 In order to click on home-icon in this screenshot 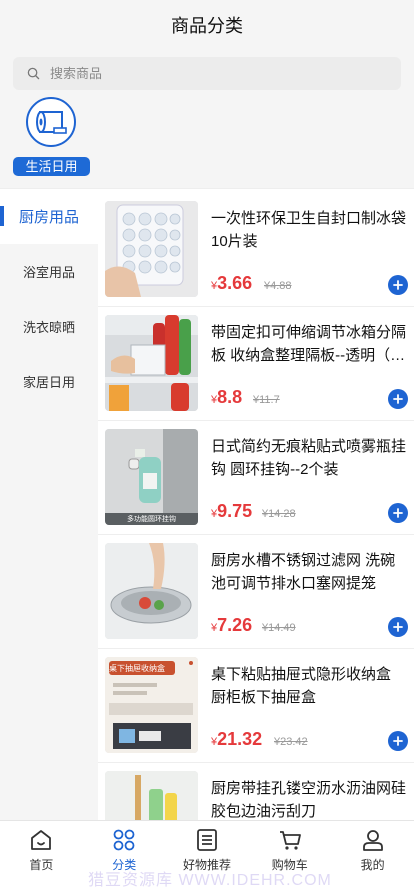, I will do `click(41, 840)`.